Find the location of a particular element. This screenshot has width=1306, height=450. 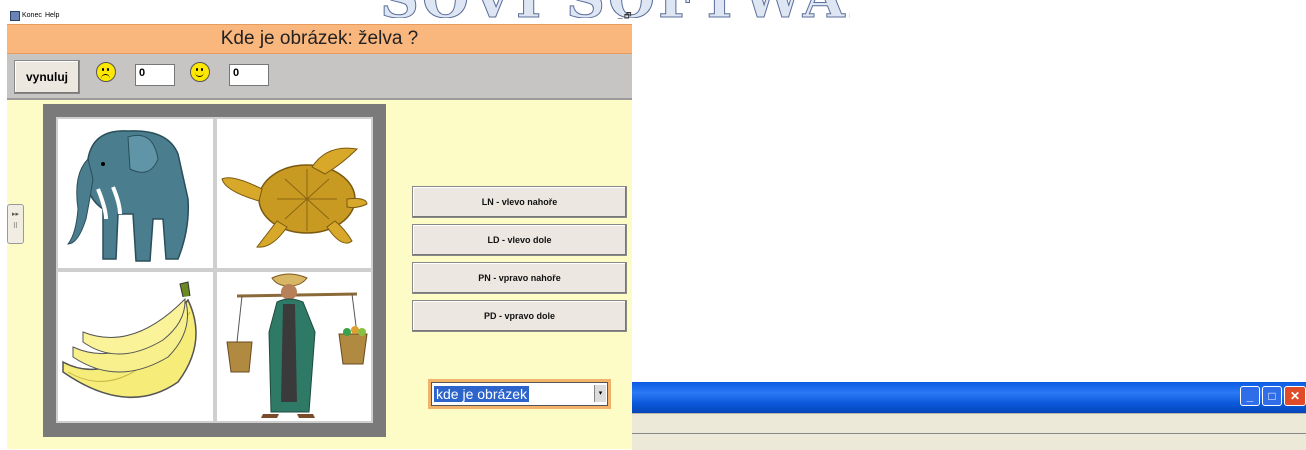

menu-item-konec: Konec is located at coordinates (32, 15).